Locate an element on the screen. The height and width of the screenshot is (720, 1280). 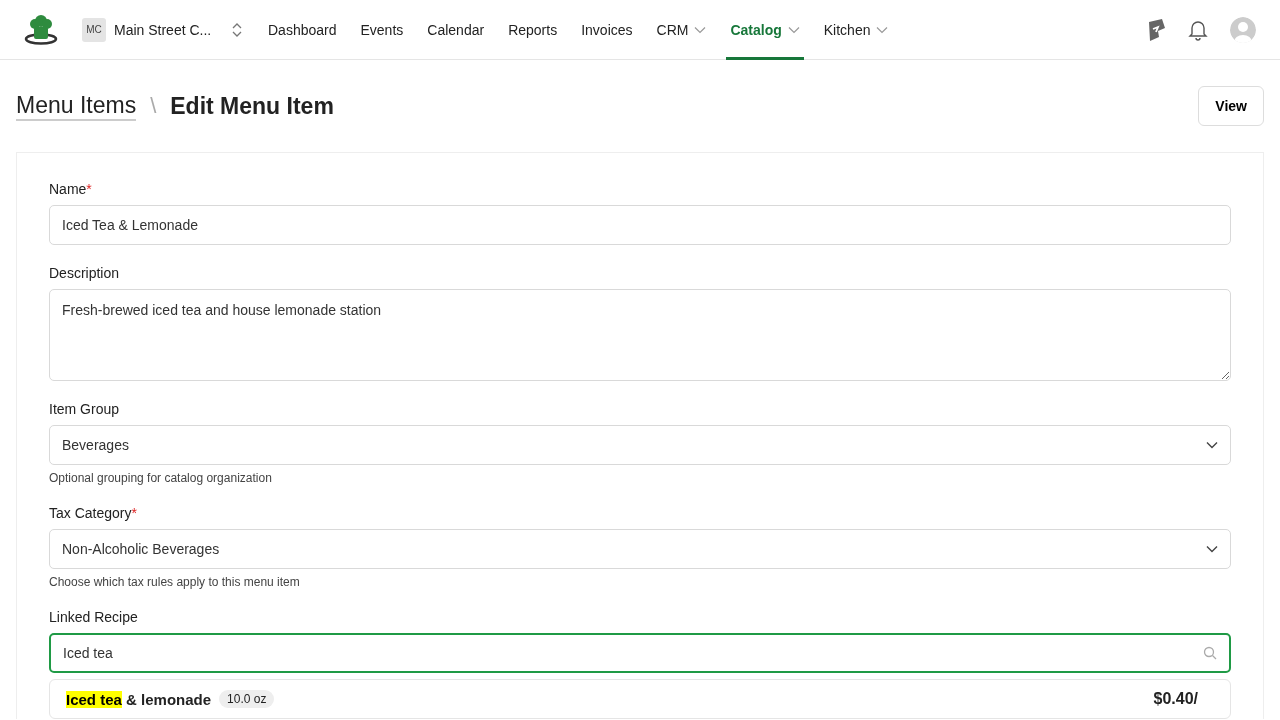
view-button: View is located at coordinates (1231, 106).